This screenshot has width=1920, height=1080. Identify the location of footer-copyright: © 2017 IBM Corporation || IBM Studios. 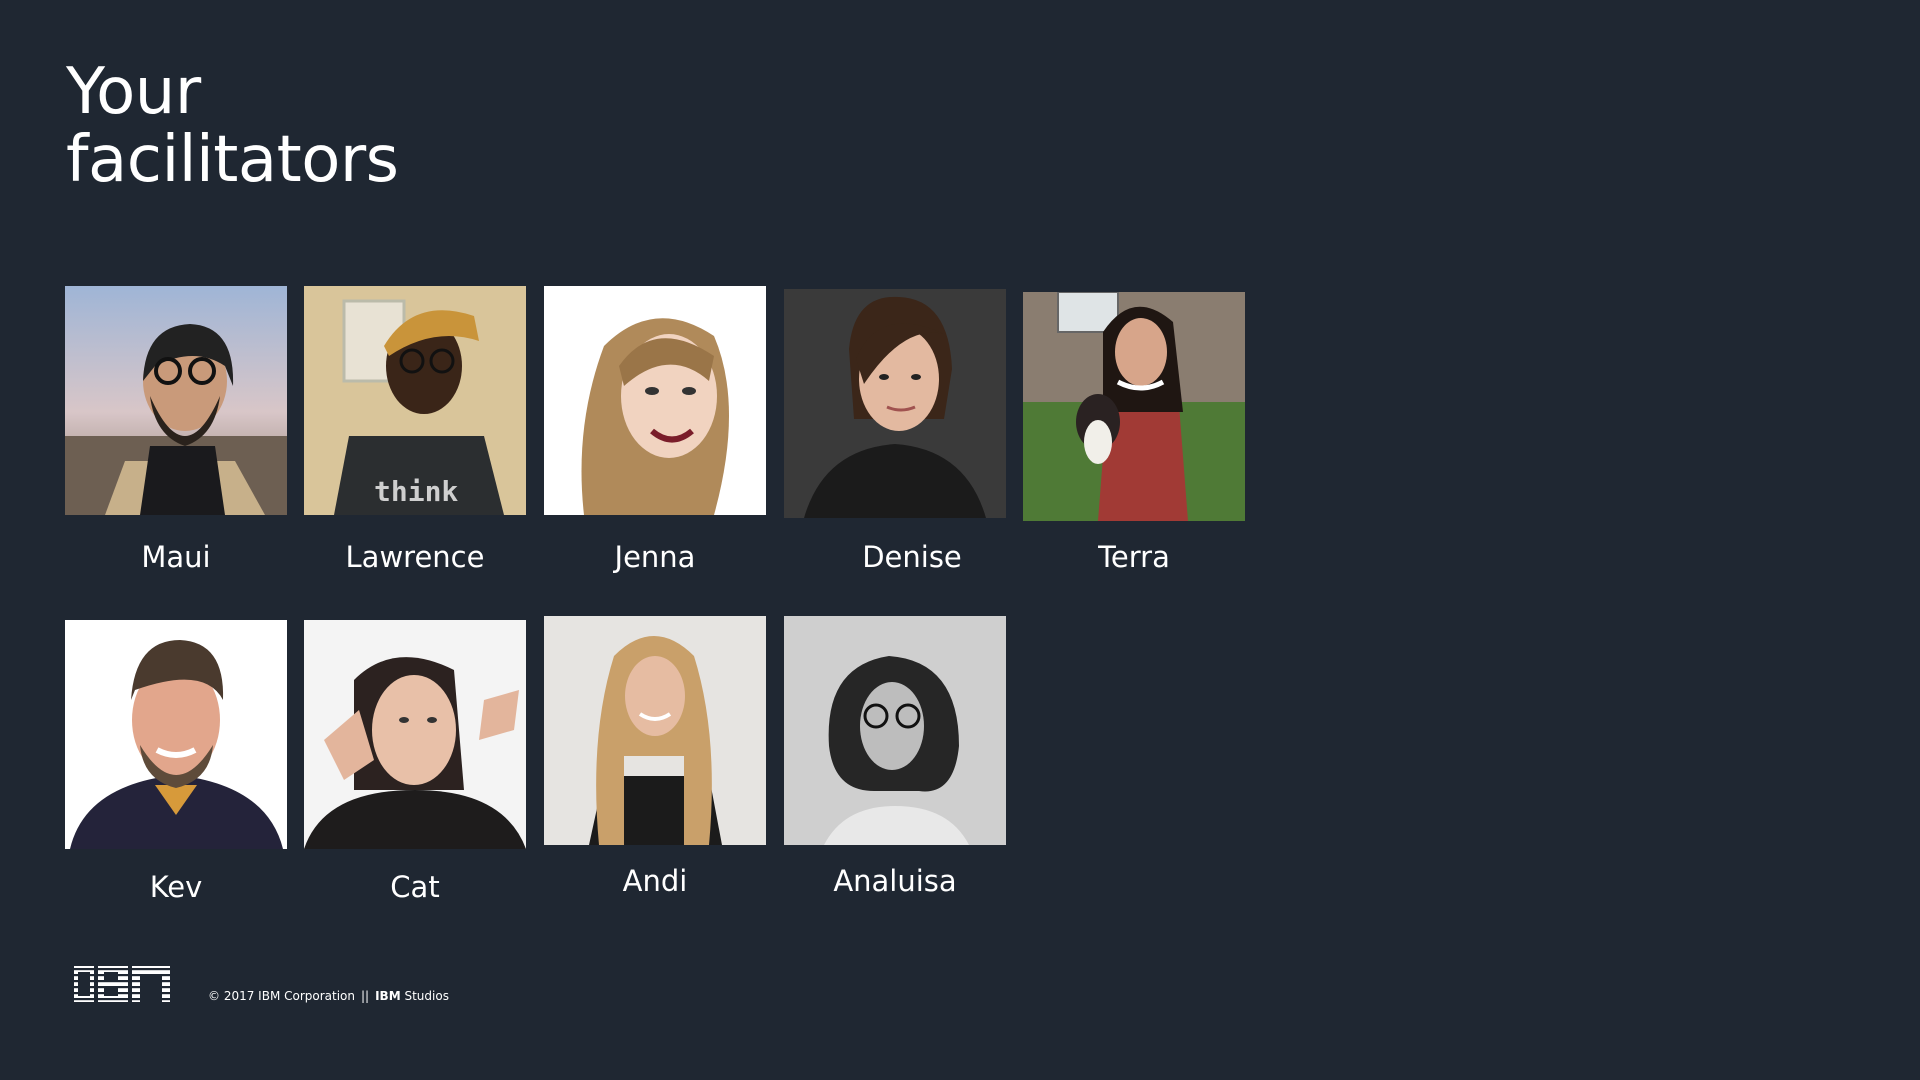
(328, 996).